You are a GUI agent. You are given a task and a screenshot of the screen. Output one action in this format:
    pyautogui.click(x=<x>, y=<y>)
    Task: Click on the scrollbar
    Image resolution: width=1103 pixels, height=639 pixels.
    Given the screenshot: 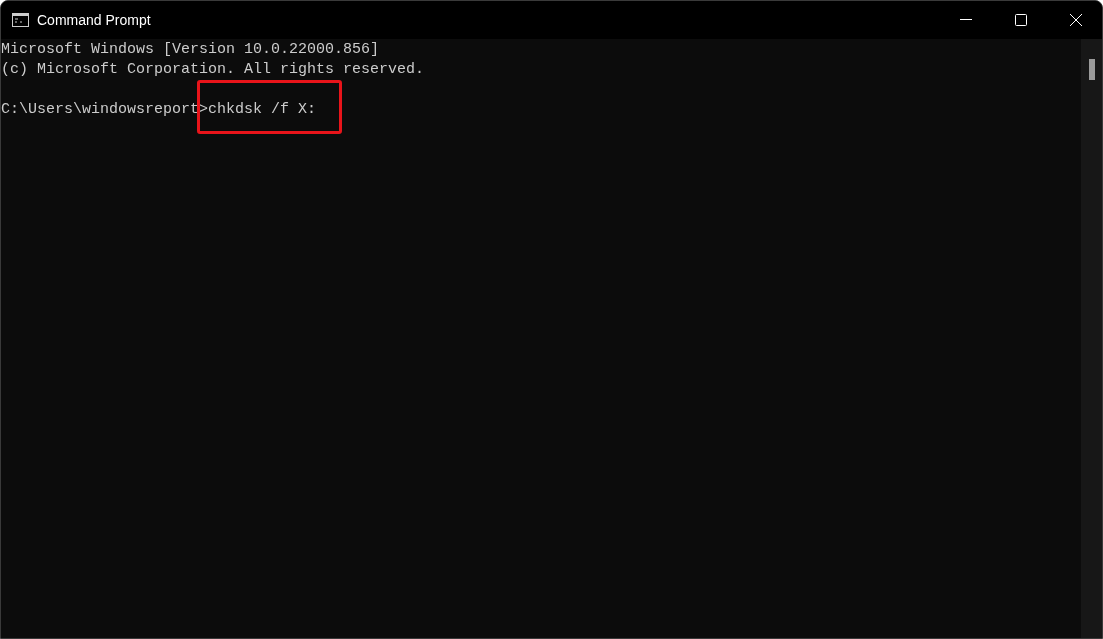 What is the action you would take?
    pyautogui.click(x=1091, y=338)
    